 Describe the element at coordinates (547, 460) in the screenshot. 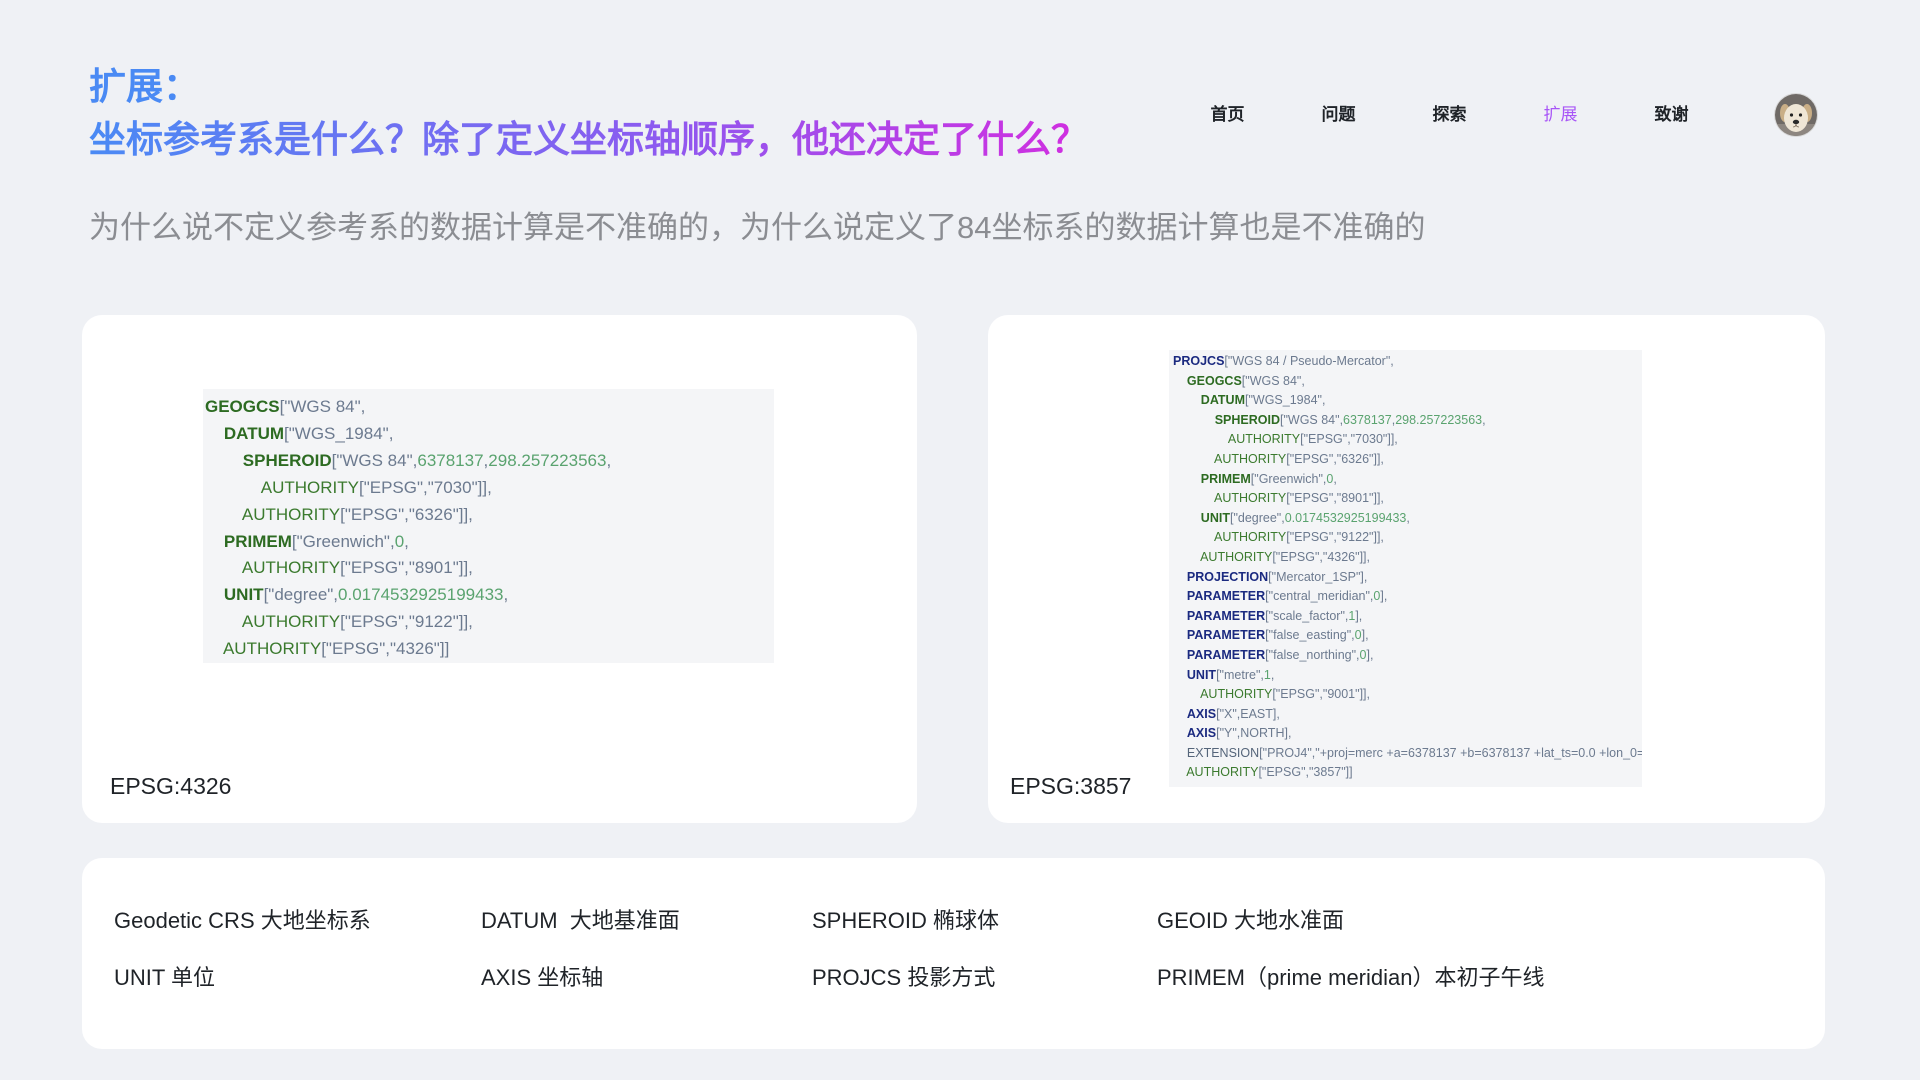

I see `code-number: 298.257223563` at that location.